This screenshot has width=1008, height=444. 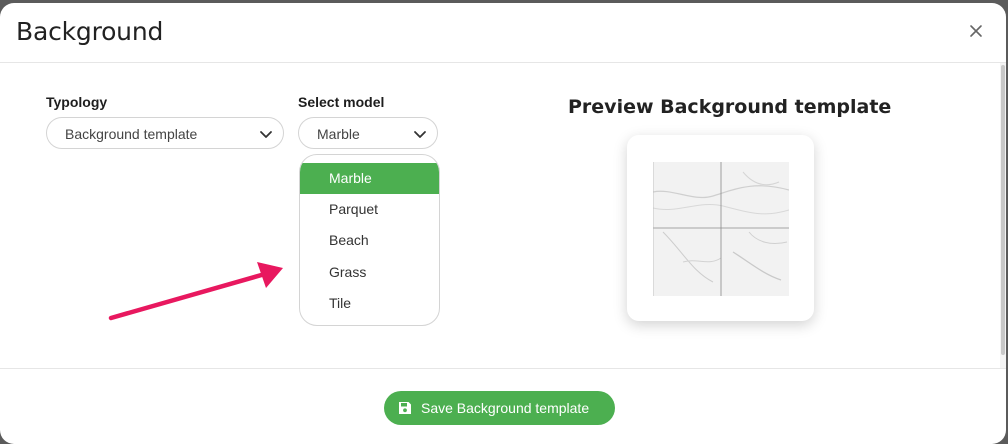 I want to click on model-option-beach: Beach, so click(x=369, y=240).